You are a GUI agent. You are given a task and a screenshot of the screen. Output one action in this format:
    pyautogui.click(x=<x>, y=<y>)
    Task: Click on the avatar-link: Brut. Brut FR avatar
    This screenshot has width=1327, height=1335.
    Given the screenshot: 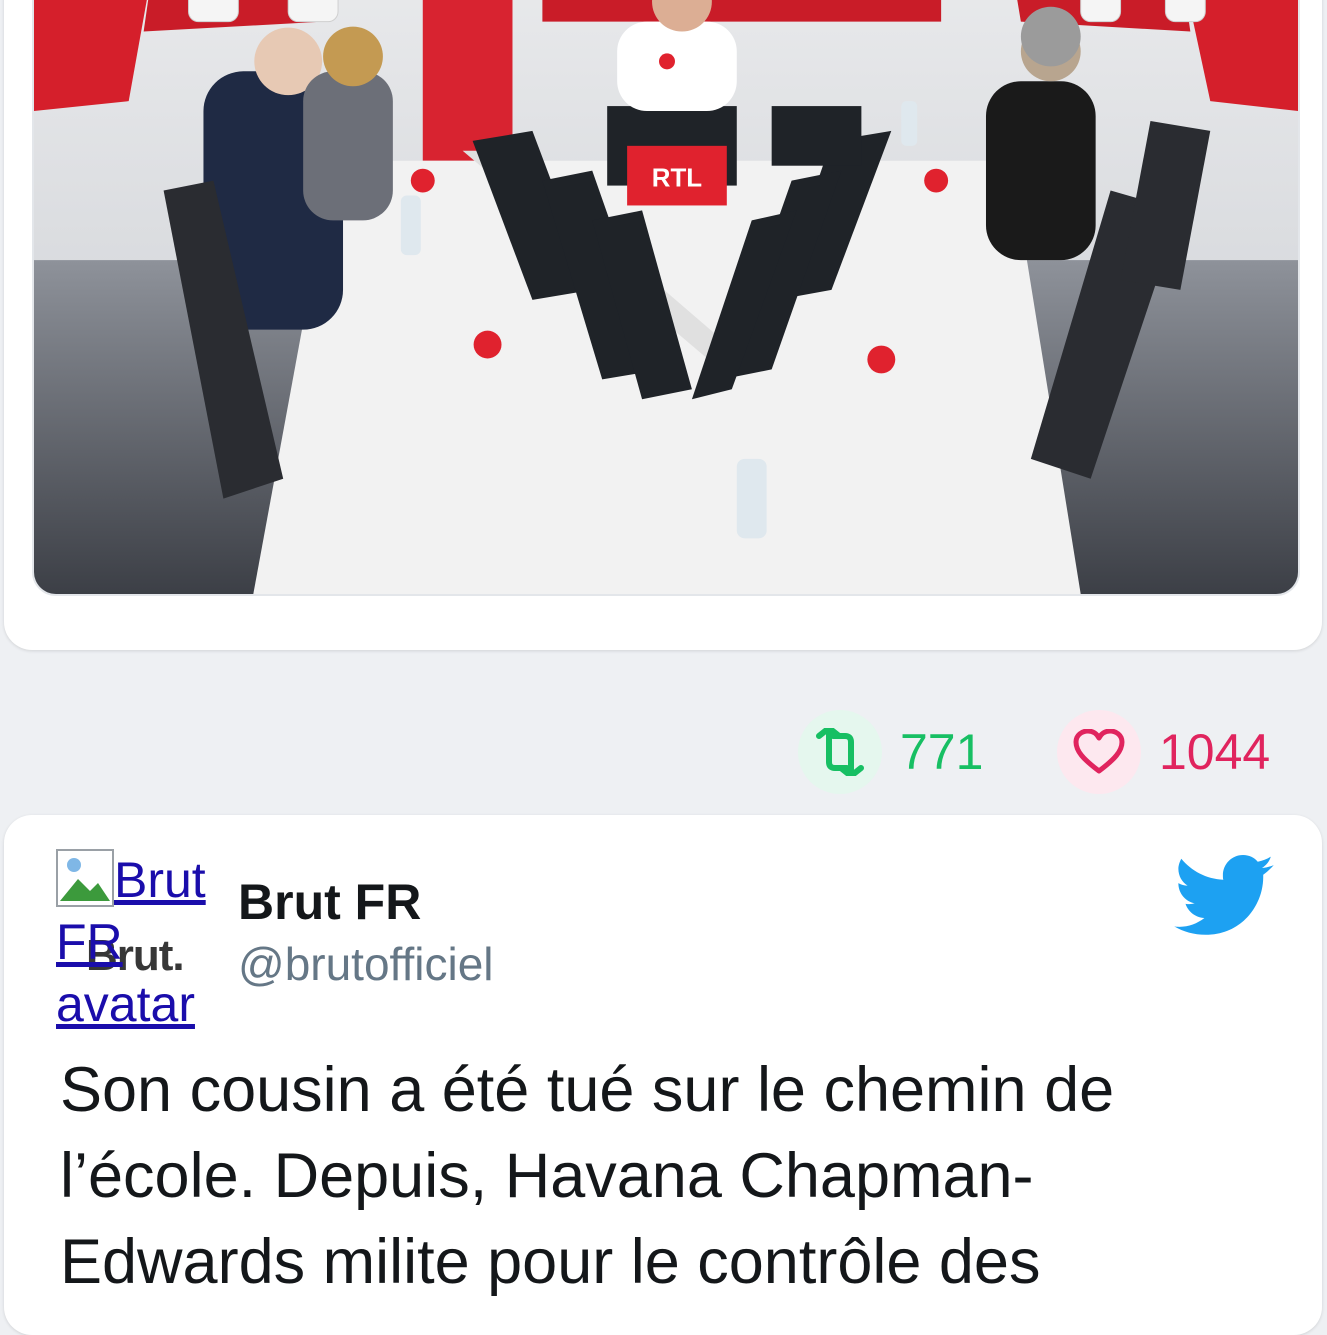 What is the action you would take?
    pyautogui.click(x=138, y=940)
    